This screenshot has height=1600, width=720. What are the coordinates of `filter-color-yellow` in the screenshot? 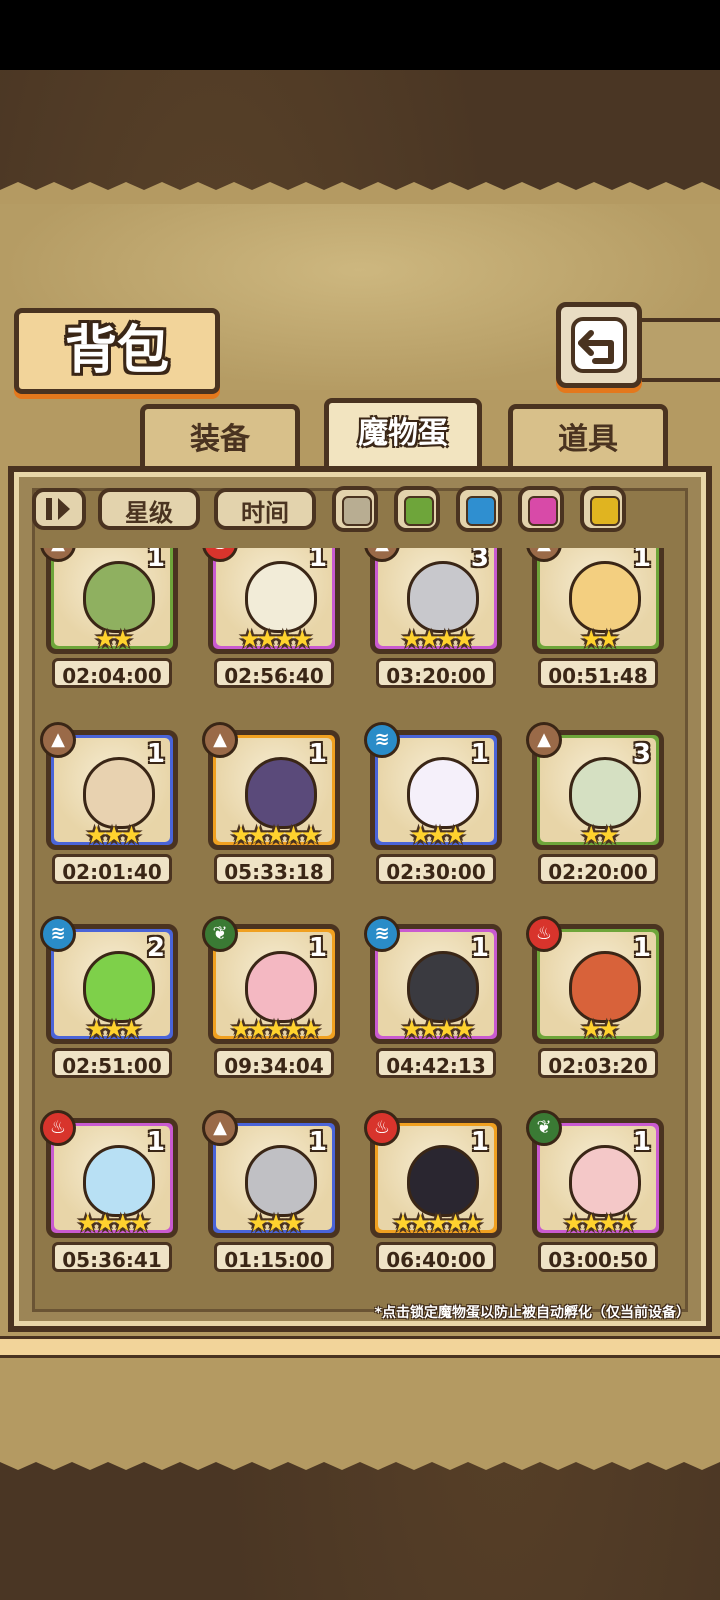 It's located at (603, 509).